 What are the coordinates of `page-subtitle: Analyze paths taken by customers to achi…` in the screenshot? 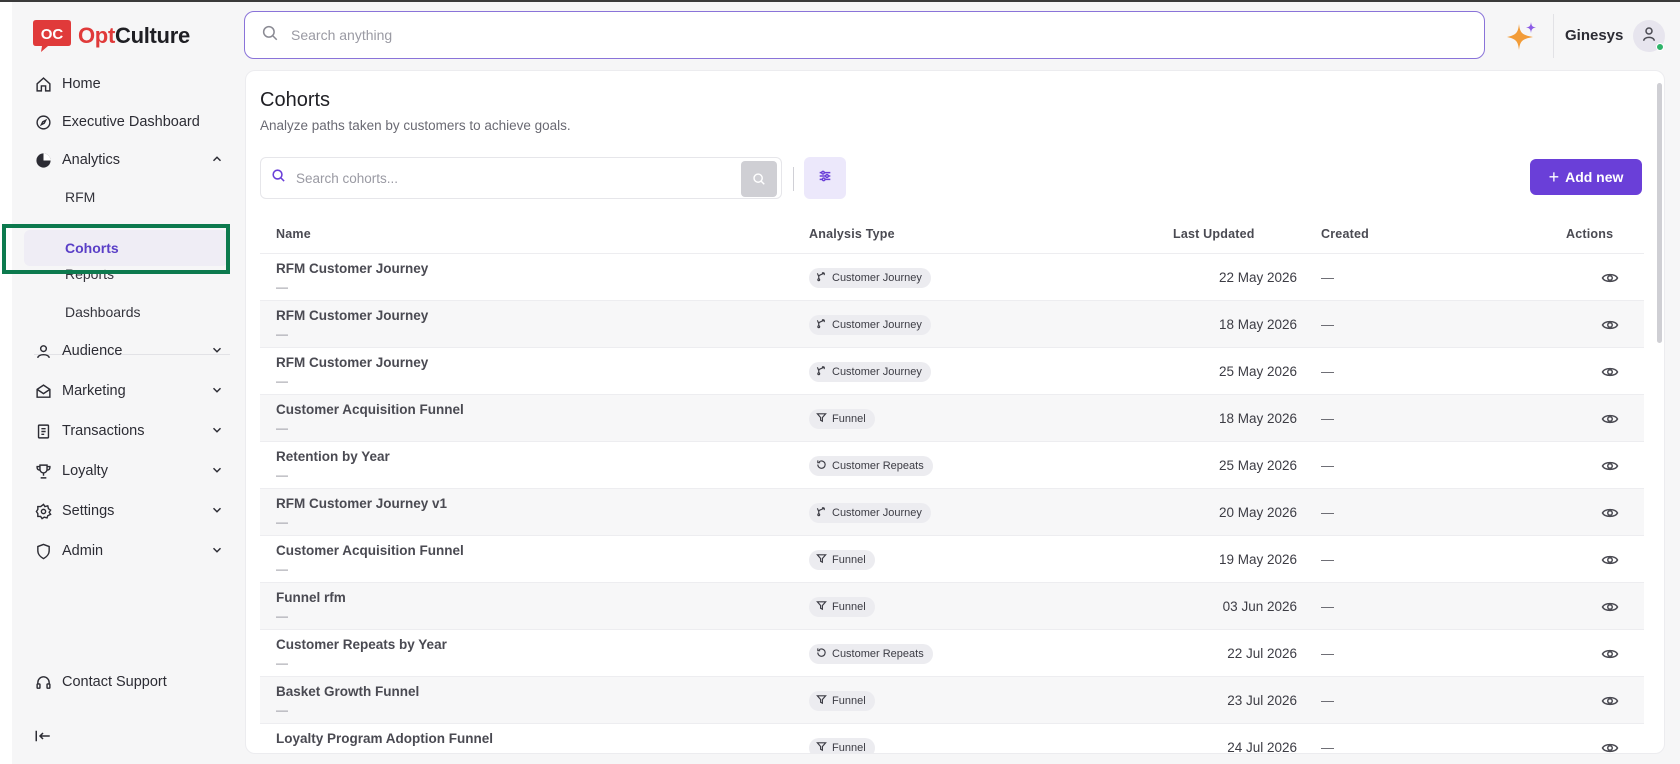 It's located at (415, 125).